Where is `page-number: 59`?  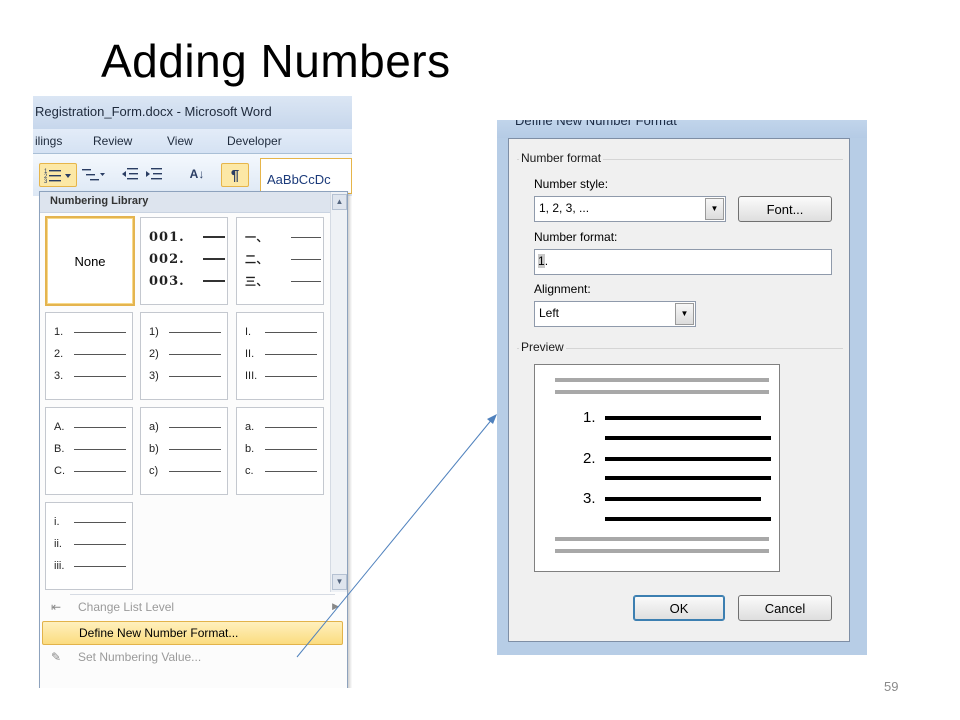 page-number: 59 is located at coordinates (891, 686).